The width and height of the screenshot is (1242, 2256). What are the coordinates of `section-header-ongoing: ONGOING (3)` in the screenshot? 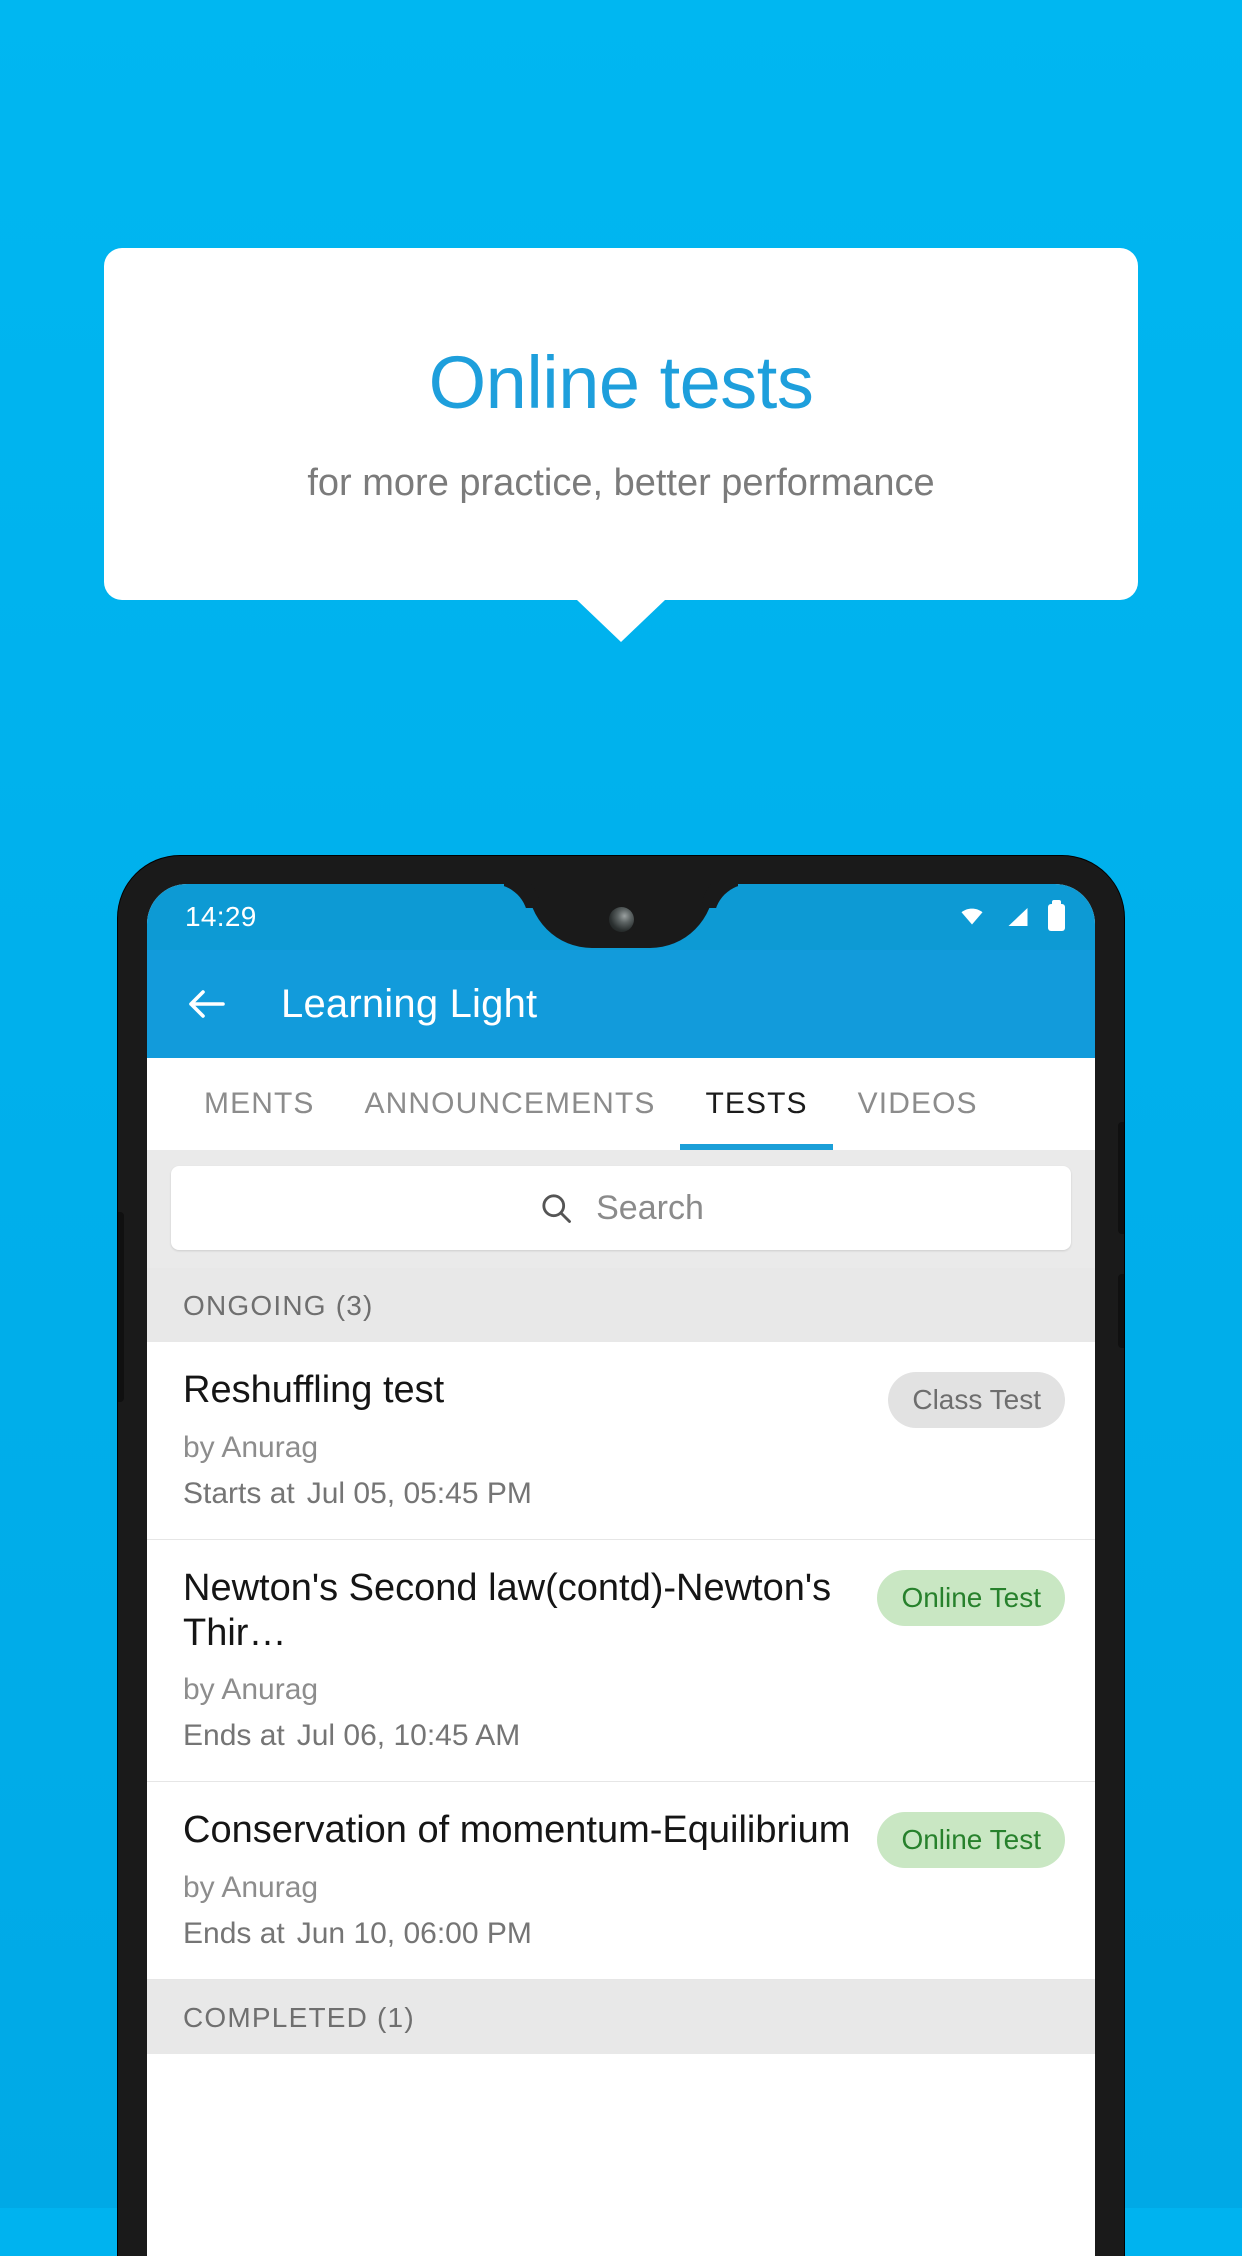 It's located at (621, 1305).